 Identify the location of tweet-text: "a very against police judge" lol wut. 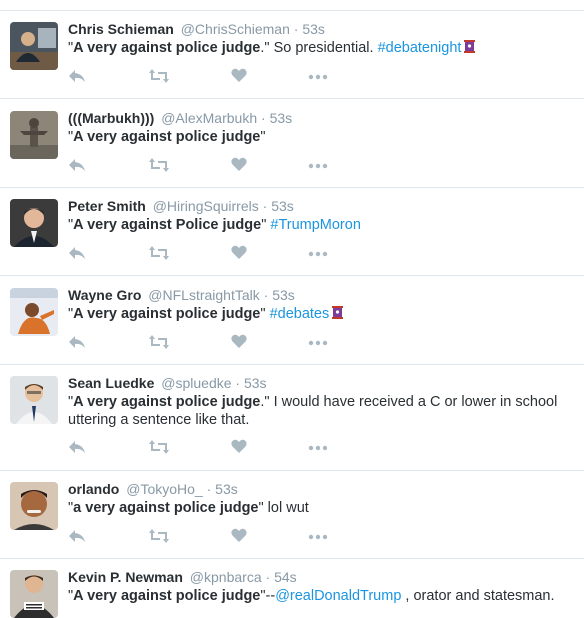
(321, 508).